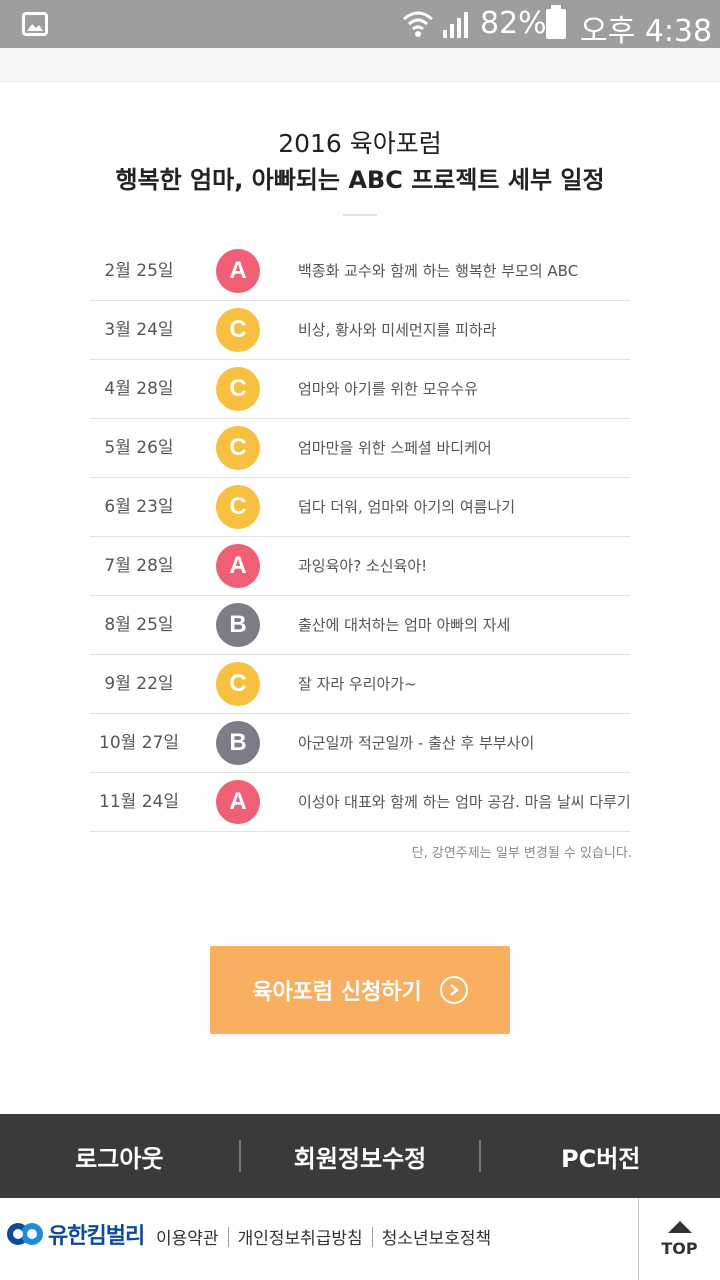 The image size is (720, 1280). Describe the element at coordinates (139, 507) in the screenshot. I see `schedule-date: 6월 23일` at that location.